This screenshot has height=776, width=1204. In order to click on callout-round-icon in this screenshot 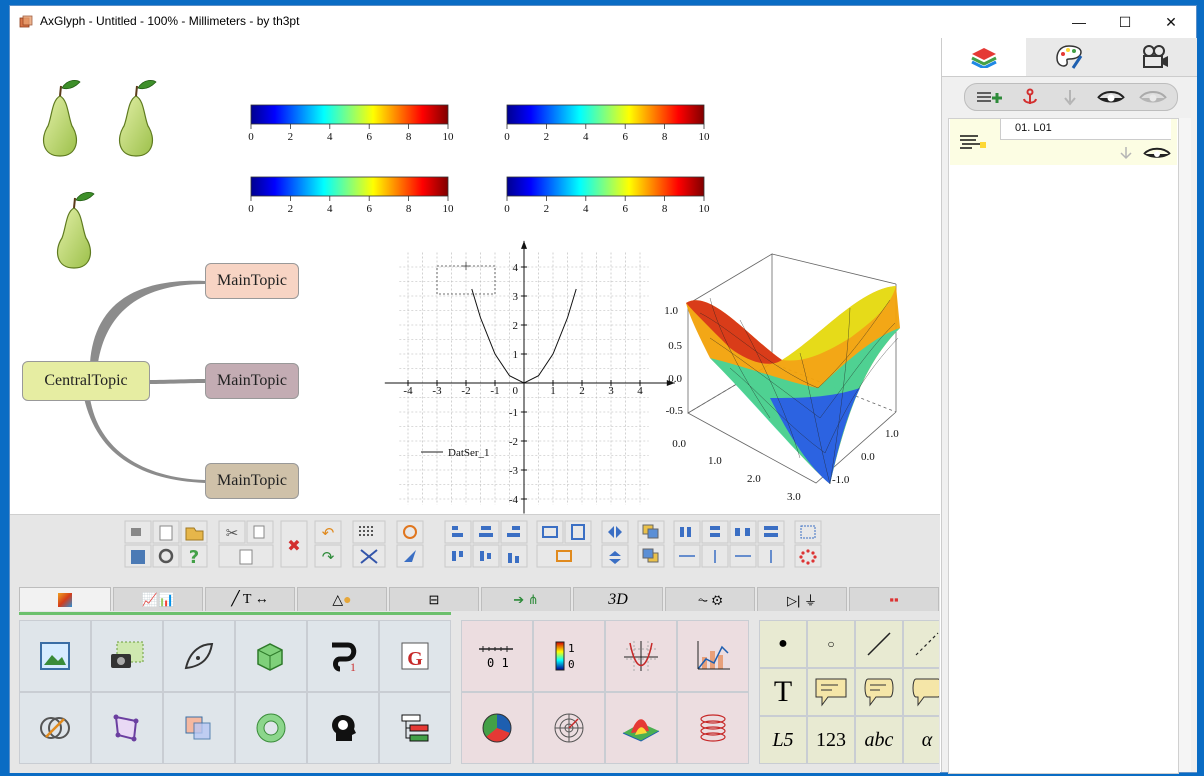, I will do `click(879, 692)`.